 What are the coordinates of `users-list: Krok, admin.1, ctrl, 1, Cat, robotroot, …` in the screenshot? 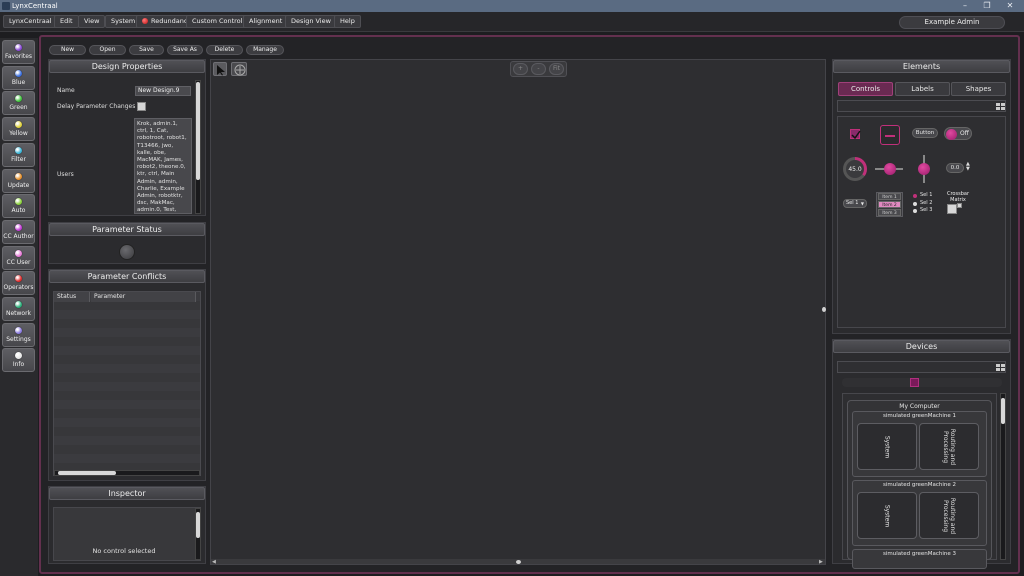 It's located at (163, 166).